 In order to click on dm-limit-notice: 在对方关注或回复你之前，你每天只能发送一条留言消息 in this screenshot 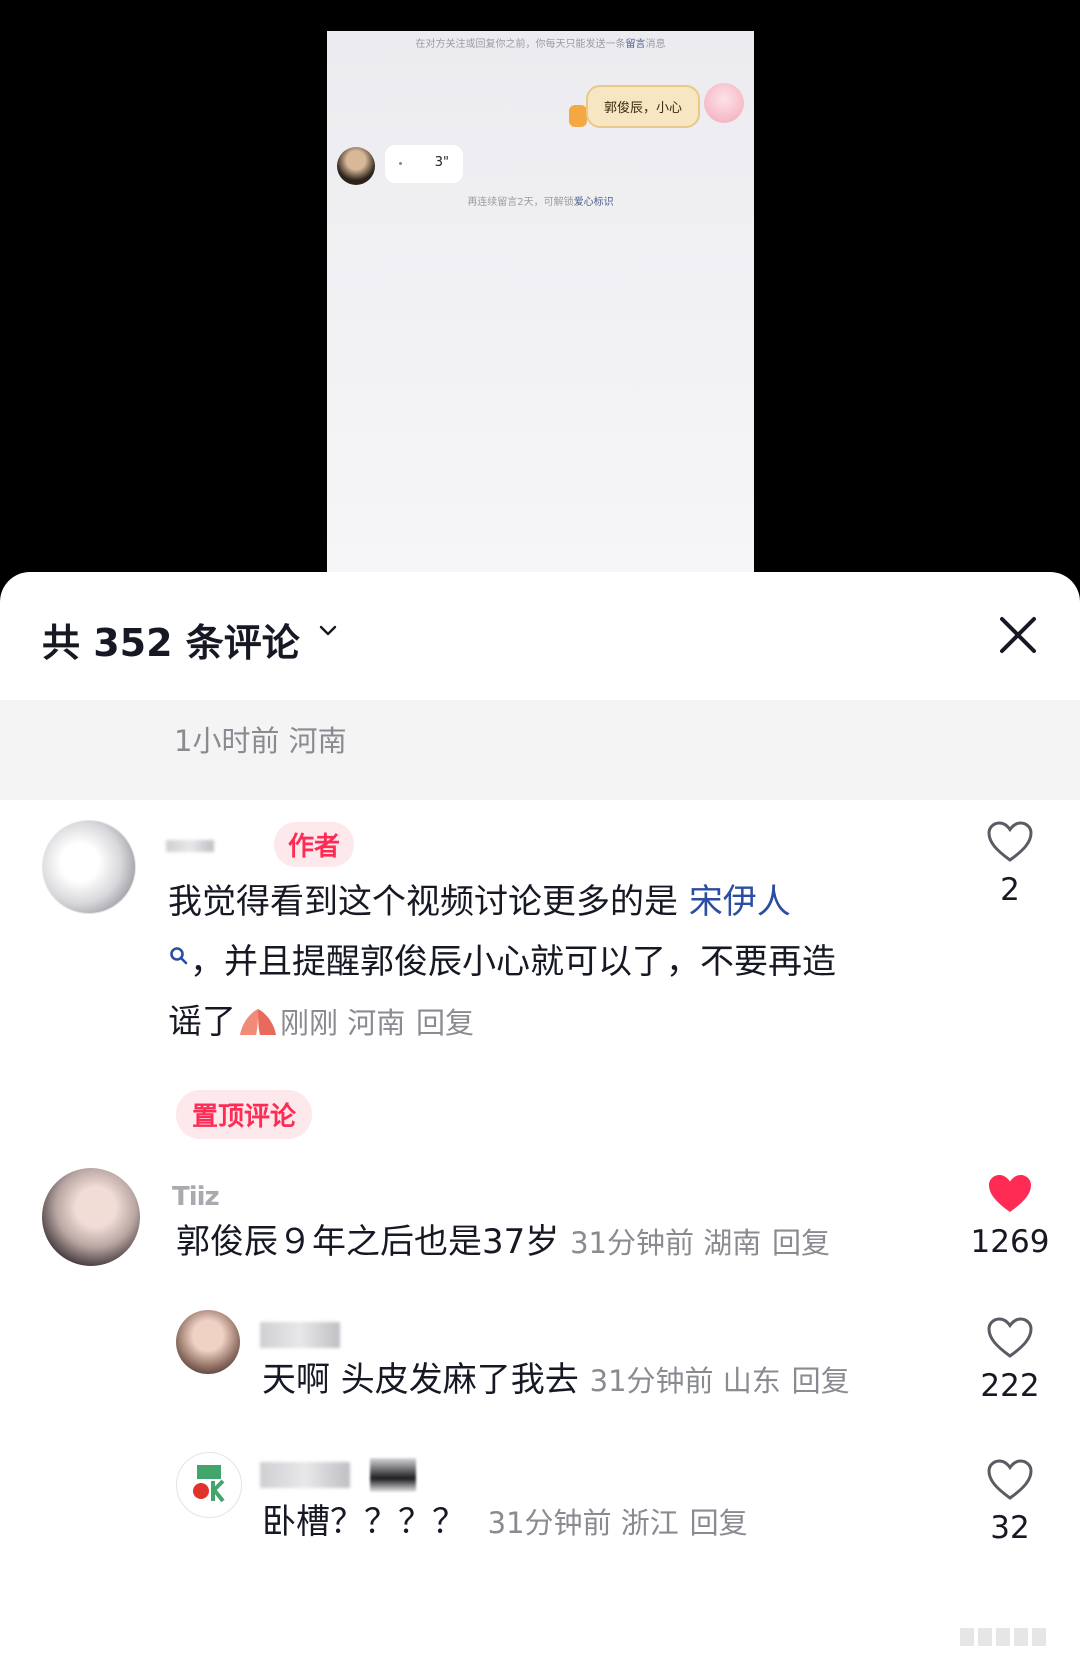, I will do `click(540, 42)`.